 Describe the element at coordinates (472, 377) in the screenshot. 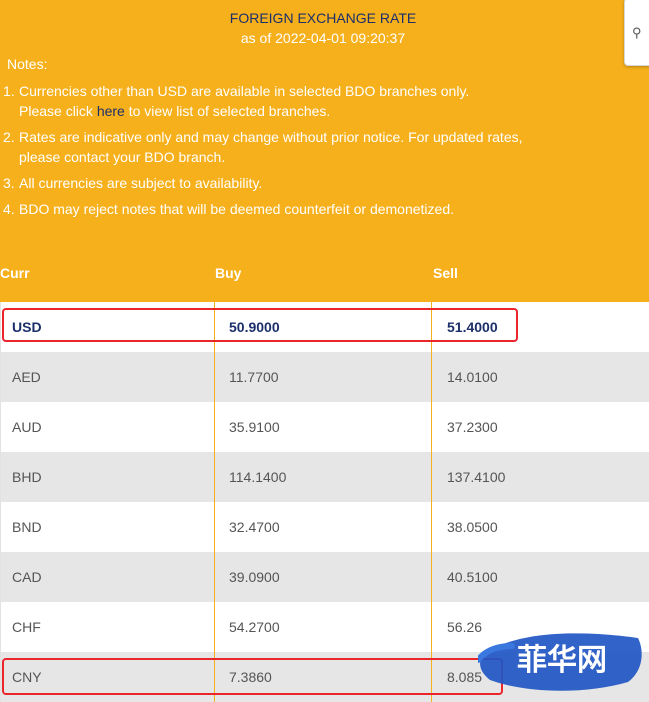

I see `sell-rate: 14.0100` at that location.